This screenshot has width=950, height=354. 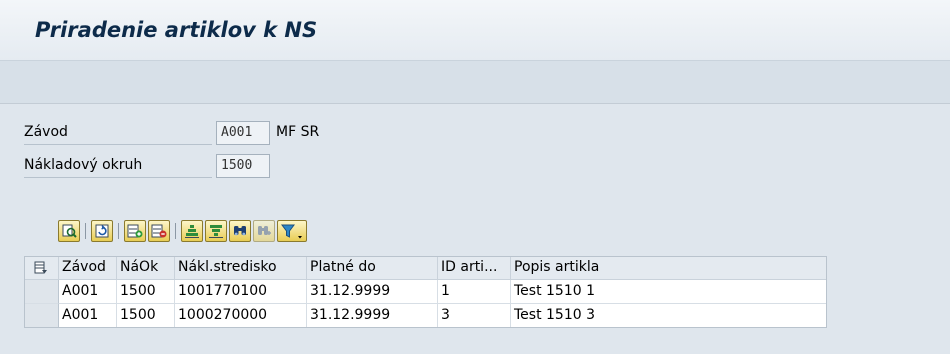 I want to click on grid-toolbar, so click(x=248, y=231).